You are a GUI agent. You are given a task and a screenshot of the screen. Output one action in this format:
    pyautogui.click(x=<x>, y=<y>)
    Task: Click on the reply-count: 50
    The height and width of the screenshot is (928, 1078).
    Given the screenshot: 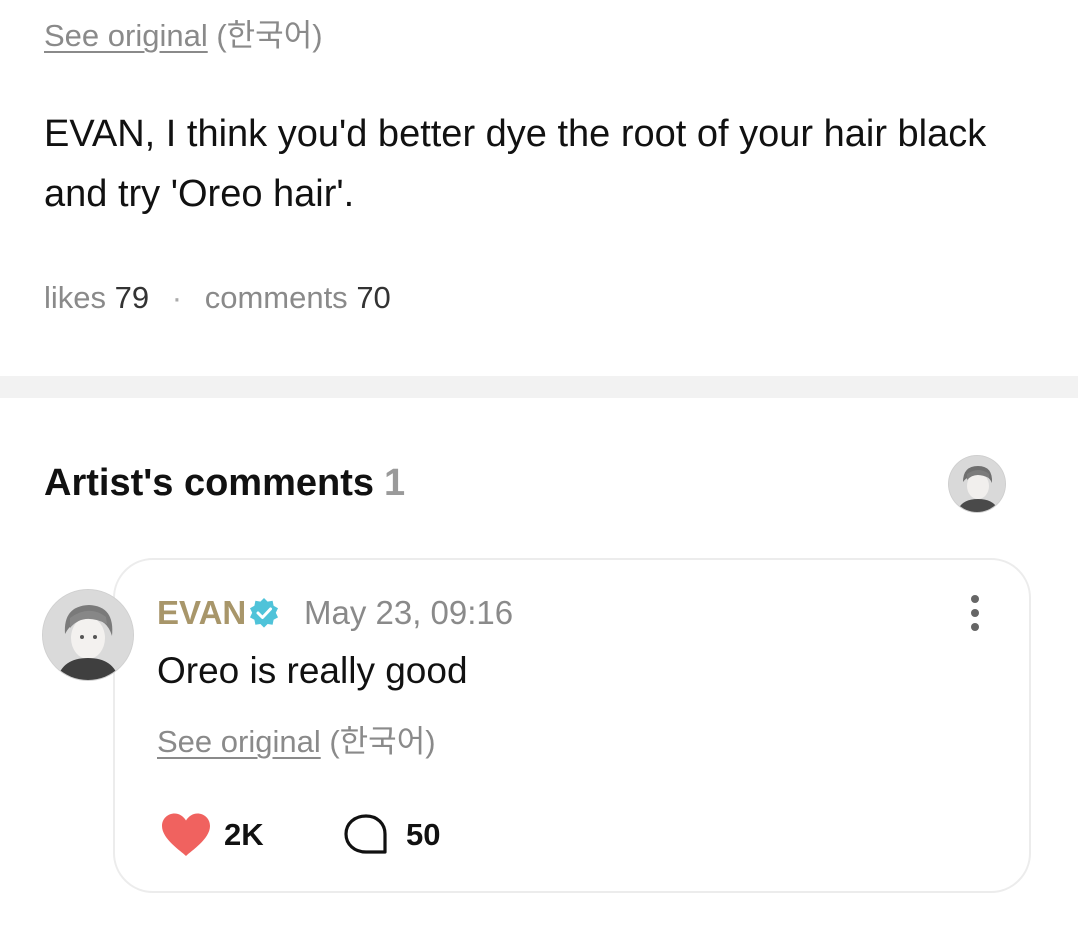 What is the action you would take?
    pyautogui.click(x=423, y=834)
    